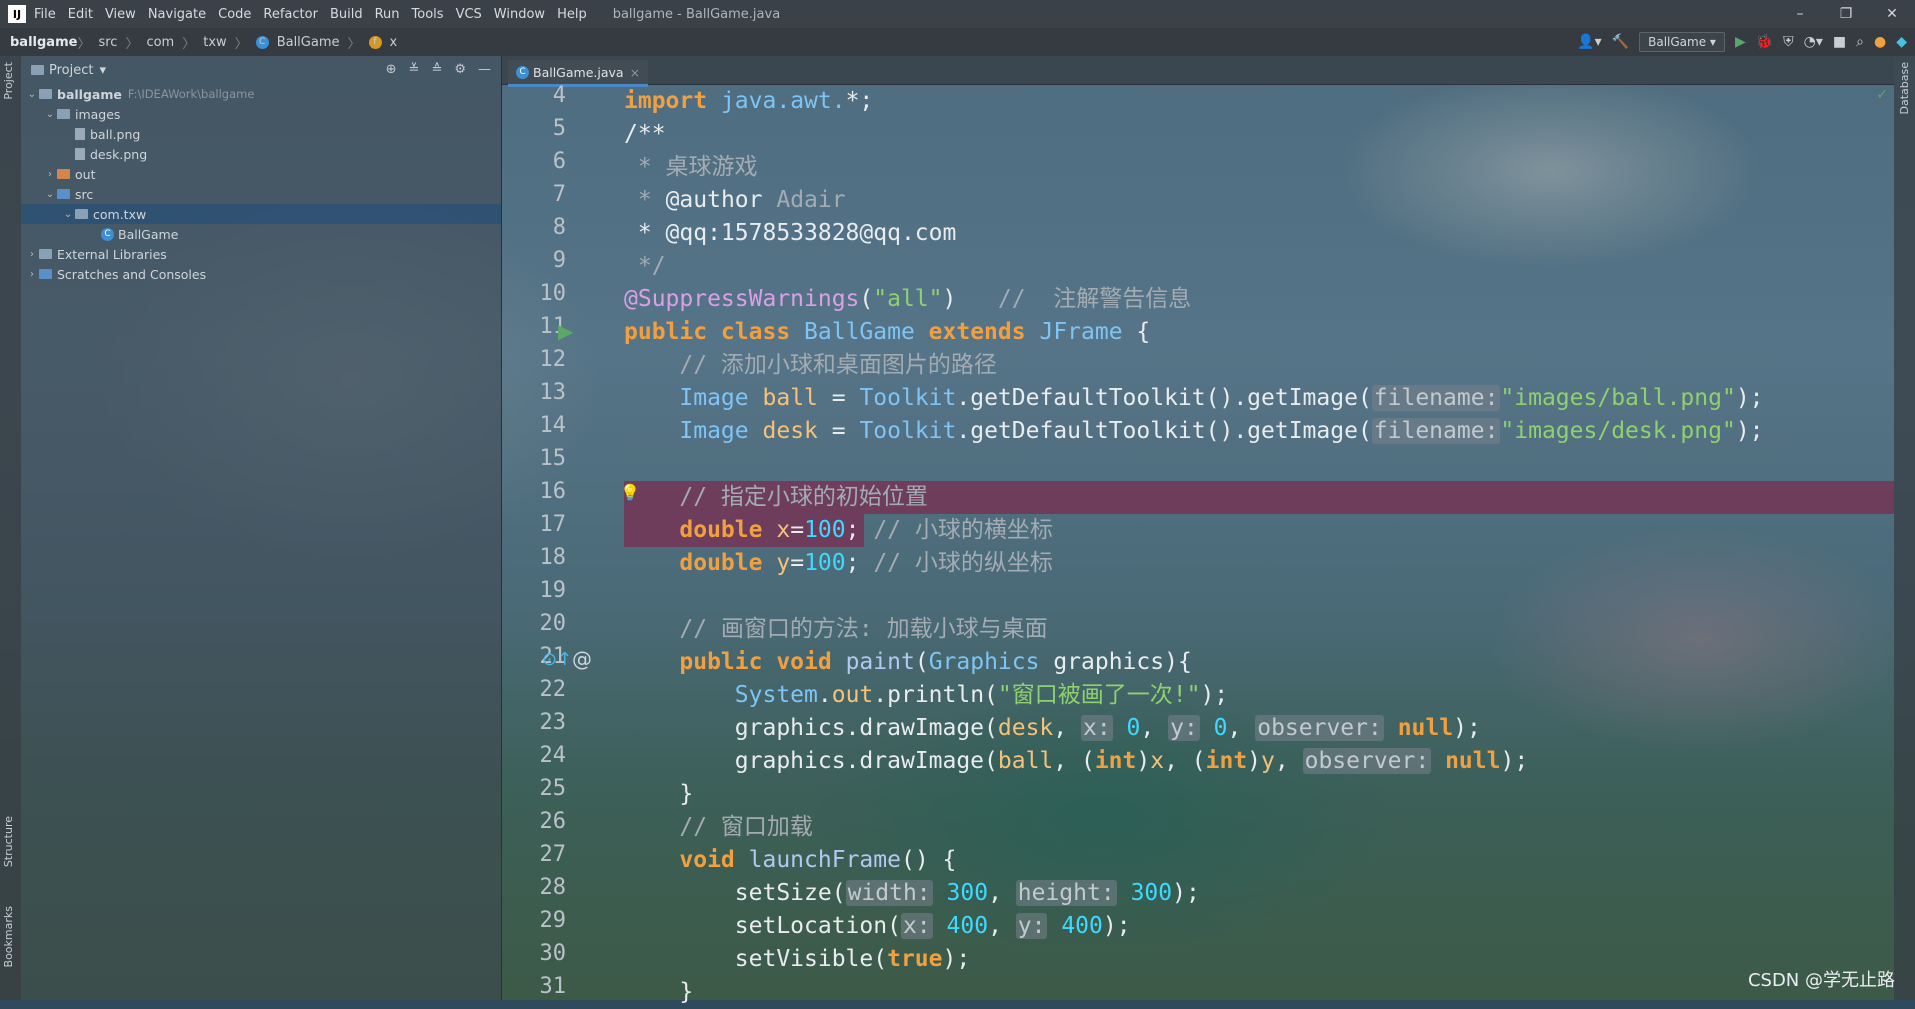 This screenshot has width=1915, height=1009. I want to click on stop-icon: ■, so click(1839, 42).